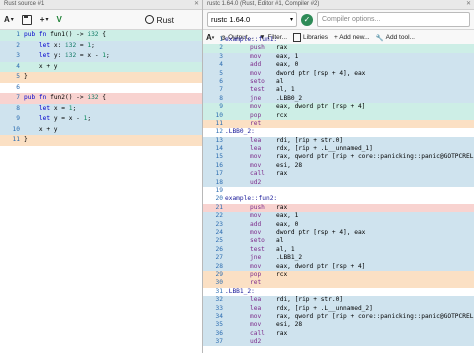  I want to click on source-line: 10 x + y, so click(101, 129).